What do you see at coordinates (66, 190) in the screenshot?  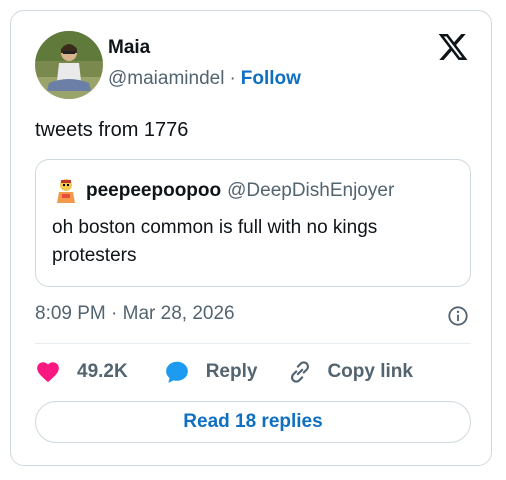 I see `quoted-avatar-icon` at bounding box center [66, 190].